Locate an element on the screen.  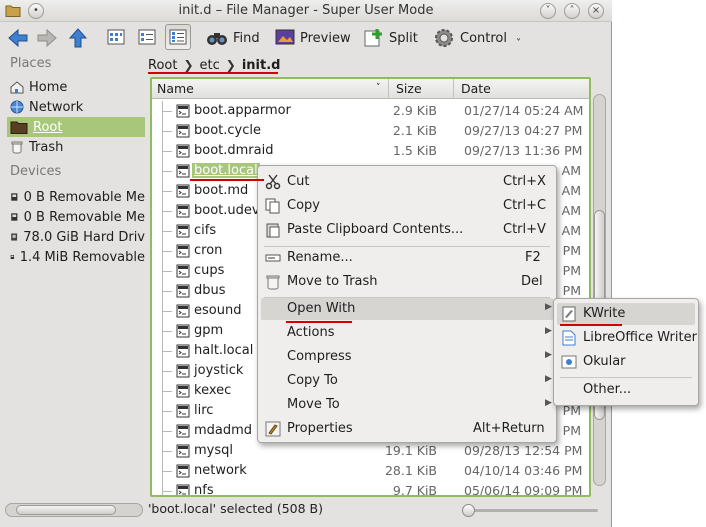
file-row: boot.apparmor 2.9 KiB 01/27/14 05:24 AM is located at coordinates (370, 111).